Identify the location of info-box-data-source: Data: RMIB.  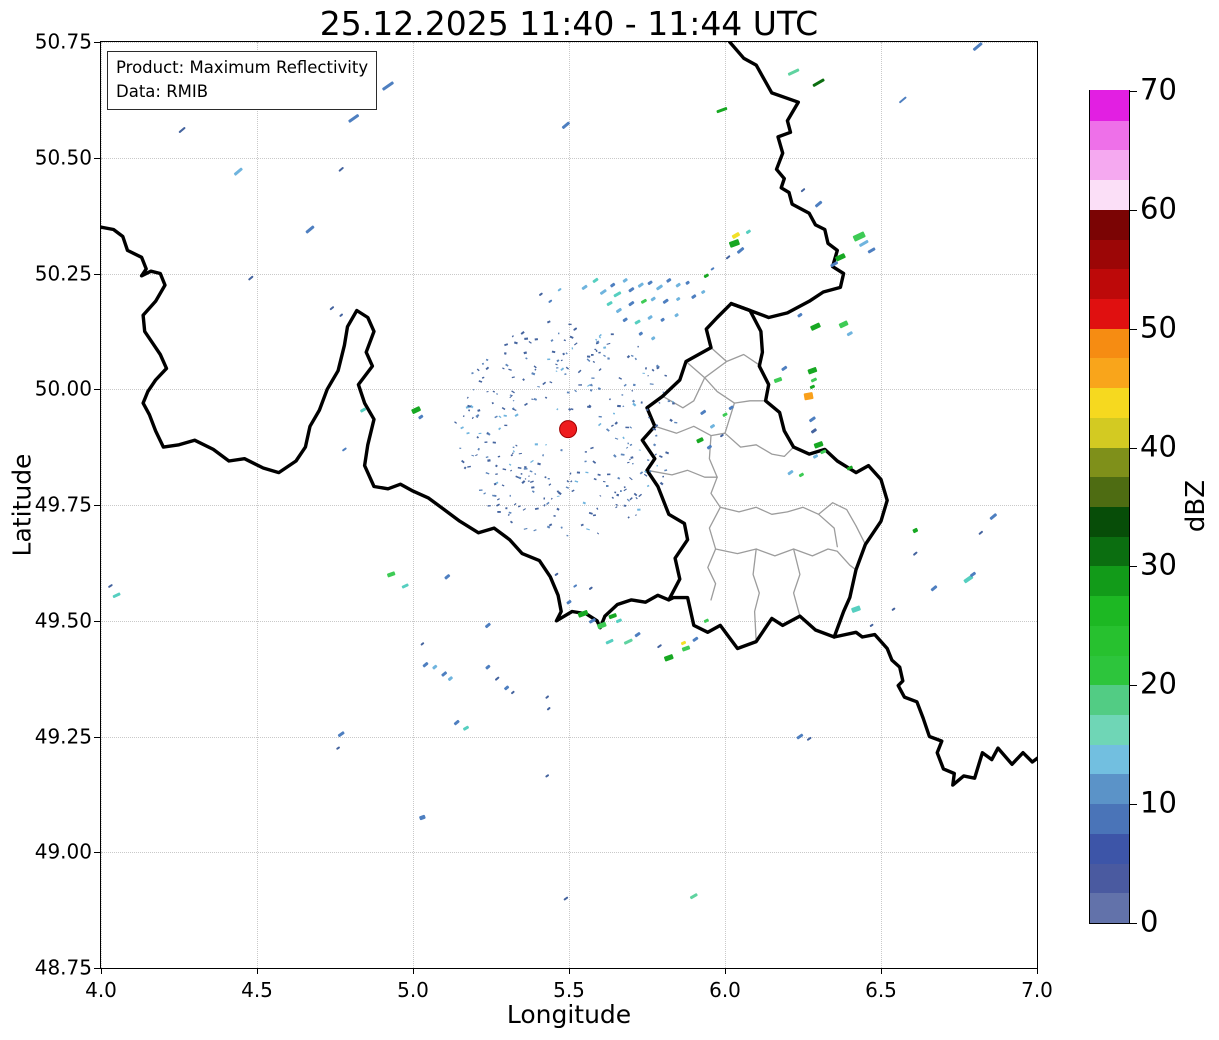
(162, 91).